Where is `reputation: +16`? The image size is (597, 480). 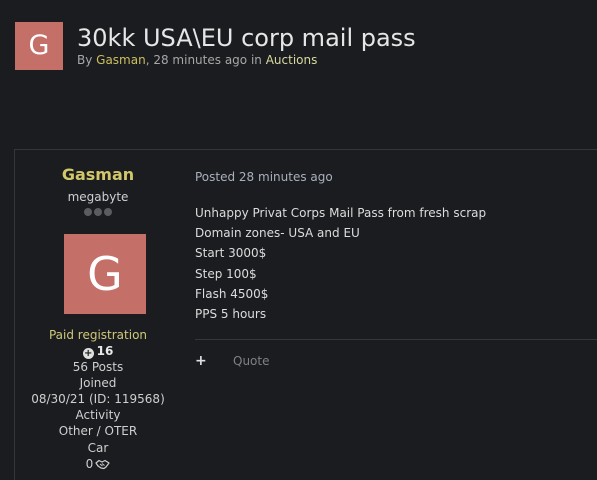
reputation: +16 is located at coordinates (98, 351).